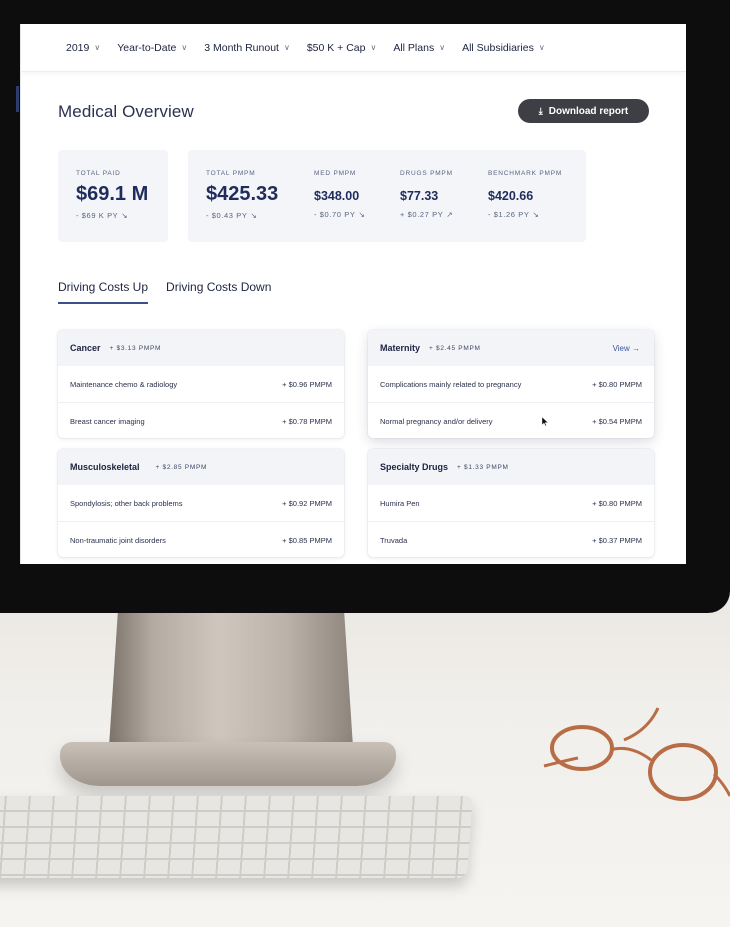 The image size is (730, 927). I want to click on filter-cap-label: $50 K + Cap, so click(336, 47).